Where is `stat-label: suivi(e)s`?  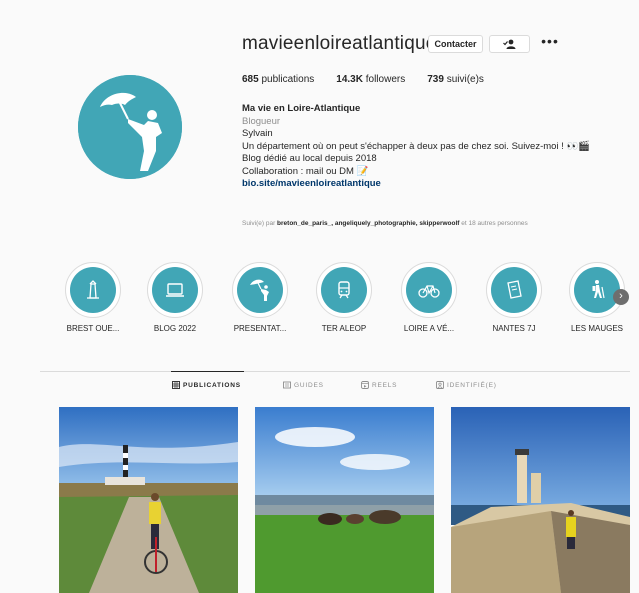
stat-label: suivi(e)s is located at coordinates (465, 79).